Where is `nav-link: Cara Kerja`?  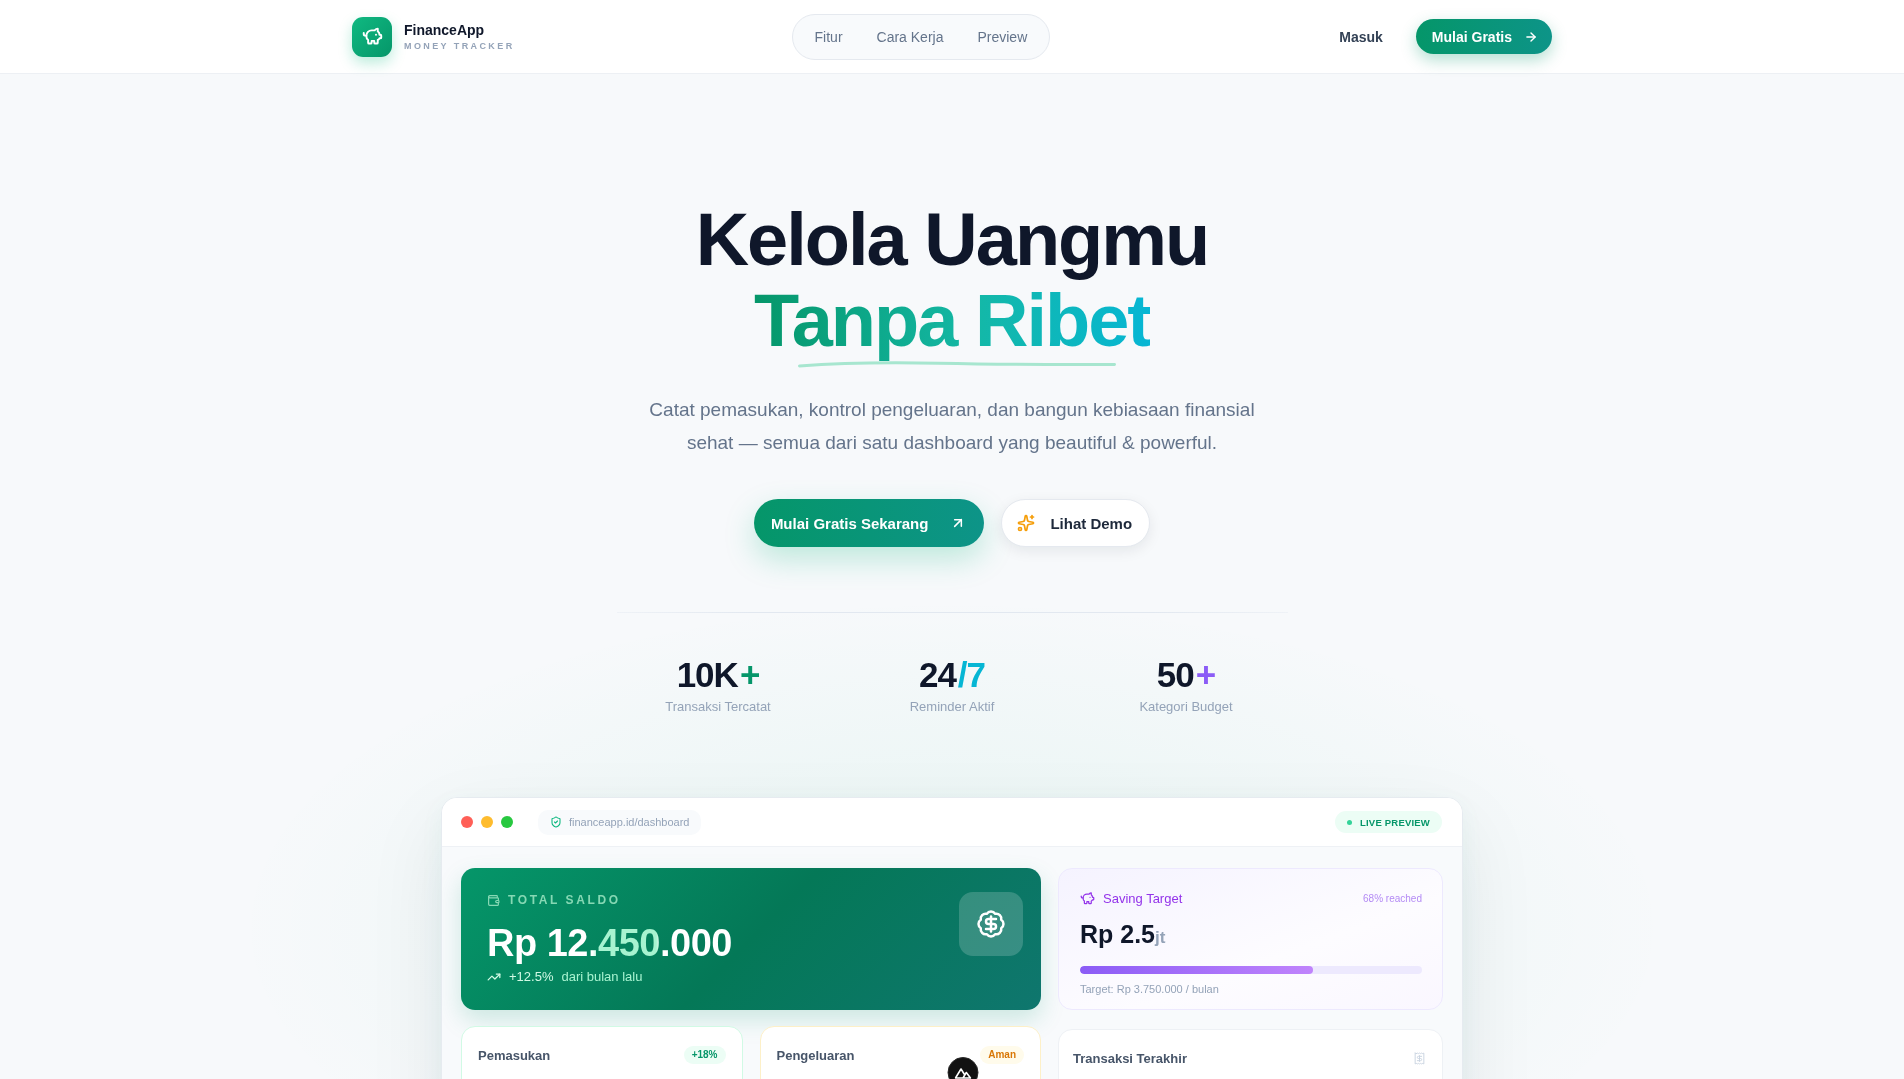 nav-link: Cara Kerja is located at coordinates (910, 36).